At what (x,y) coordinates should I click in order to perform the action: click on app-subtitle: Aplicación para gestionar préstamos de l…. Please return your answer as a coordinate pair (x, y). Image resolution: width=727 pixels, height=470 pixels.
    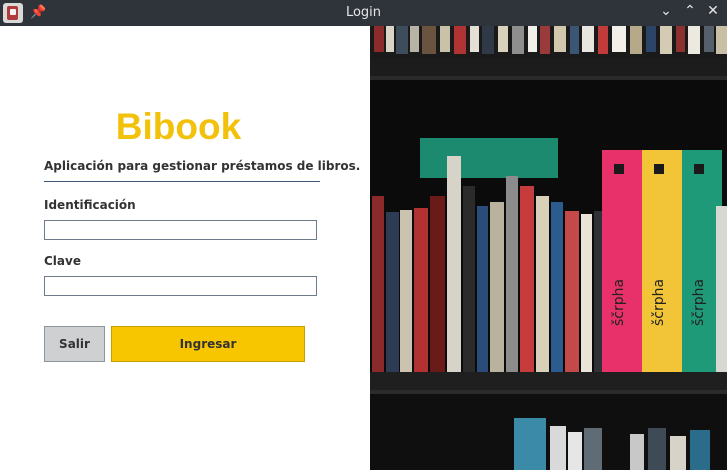
    Looking at the image, I should click on (202, 166).